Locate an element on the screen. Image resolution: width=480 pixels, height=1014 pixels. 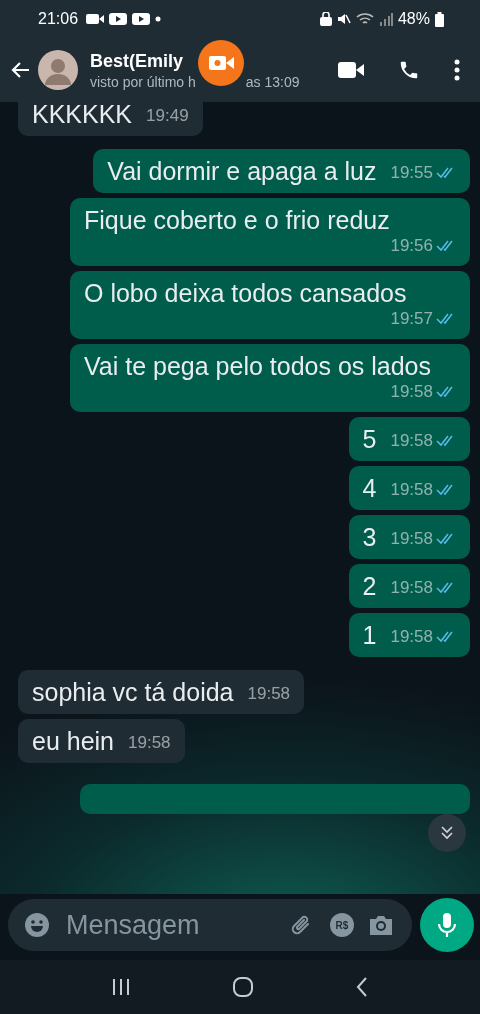
recent-apps-icon is located at coordinates (120, 987).